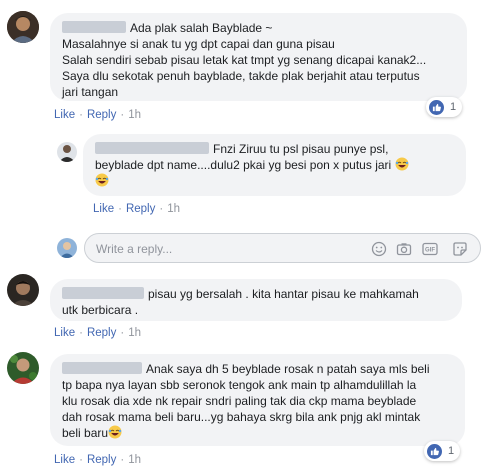 This screenshot has width=489, height=471. What do you see at coordinates (379, 249) in the screenshot?
I see `emoji-icon` at bounding box center [379, 249].